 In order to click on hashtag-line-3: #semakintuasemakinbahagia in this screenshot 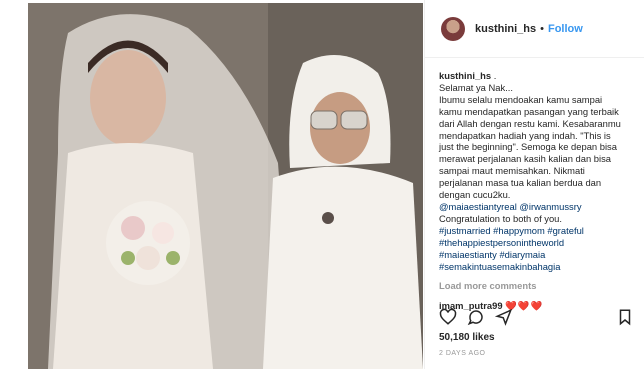, I will do `click(536, 267)`.